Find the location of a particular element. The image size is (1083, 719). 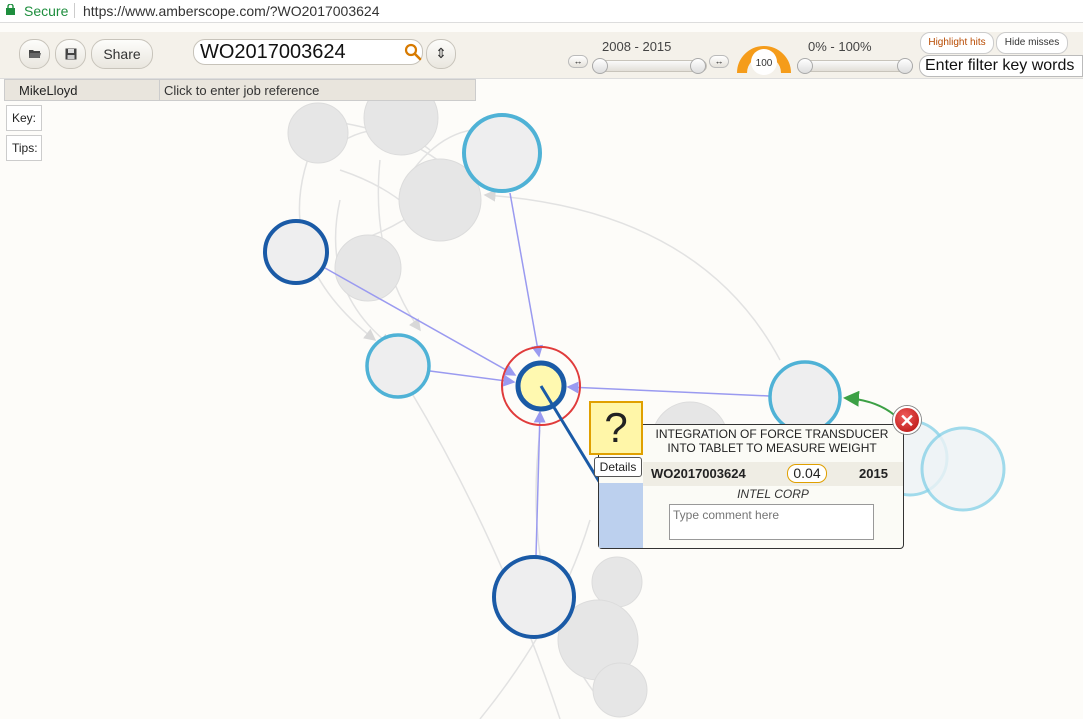

tips-tab-label: Tips: is located at coordinates (25, 148).